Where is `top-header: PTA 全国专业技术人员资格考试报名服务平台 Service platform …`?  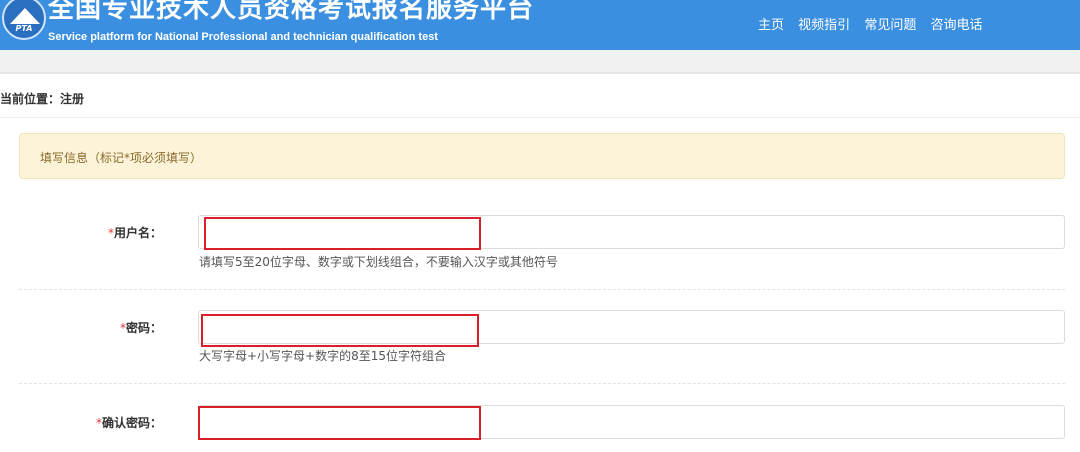 top-header: PTA 全国专业技术人员资格考试报名服务平台 Service platform … is located at coordinates (540, 25).